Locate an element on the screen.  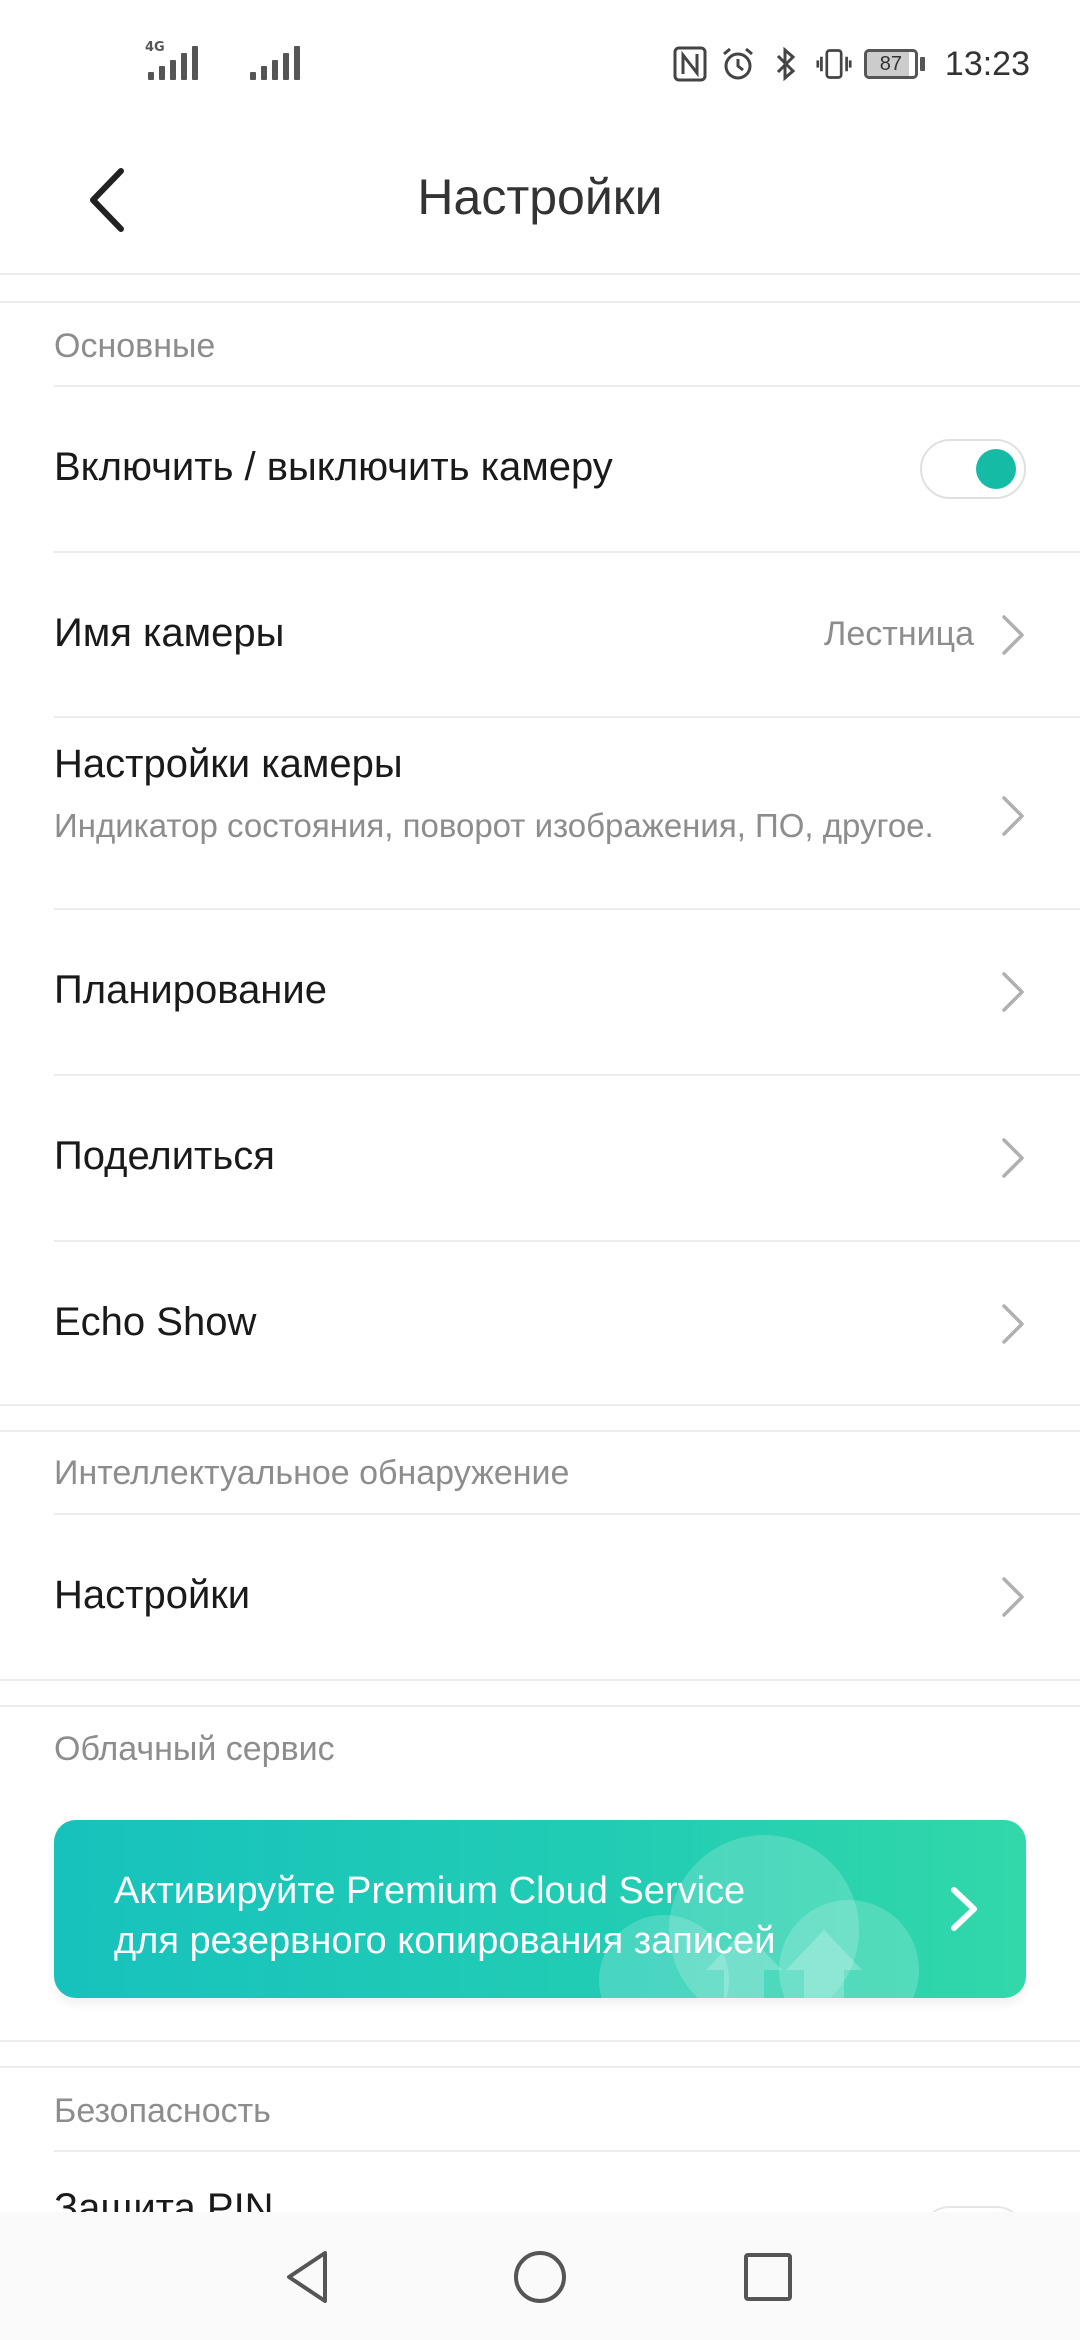
detection-settings-row: Настройки is located at coordinates (540, 1597).